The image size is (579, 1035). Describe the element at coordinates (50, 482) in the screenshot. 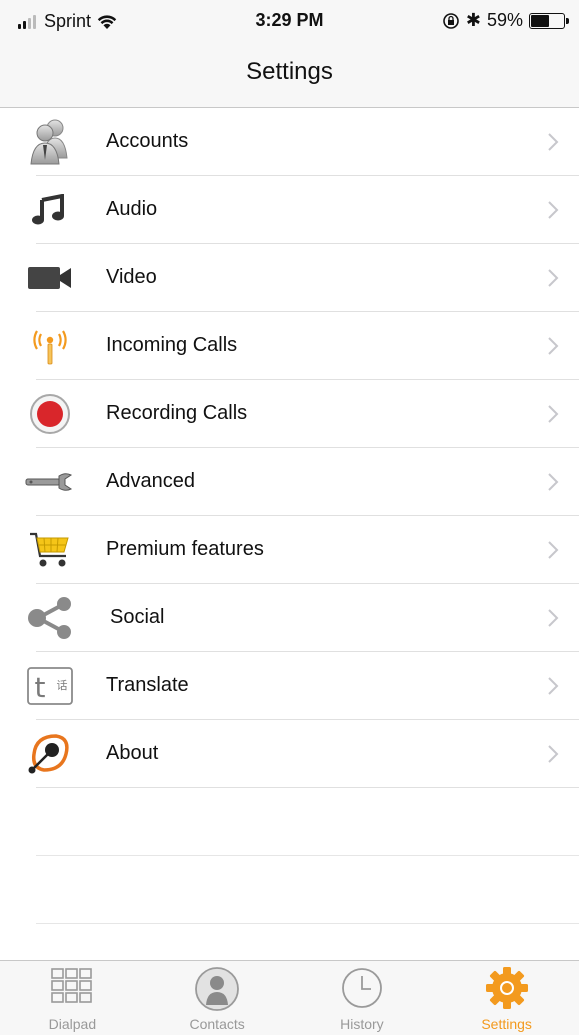

I see `wrench-icon` at that location.